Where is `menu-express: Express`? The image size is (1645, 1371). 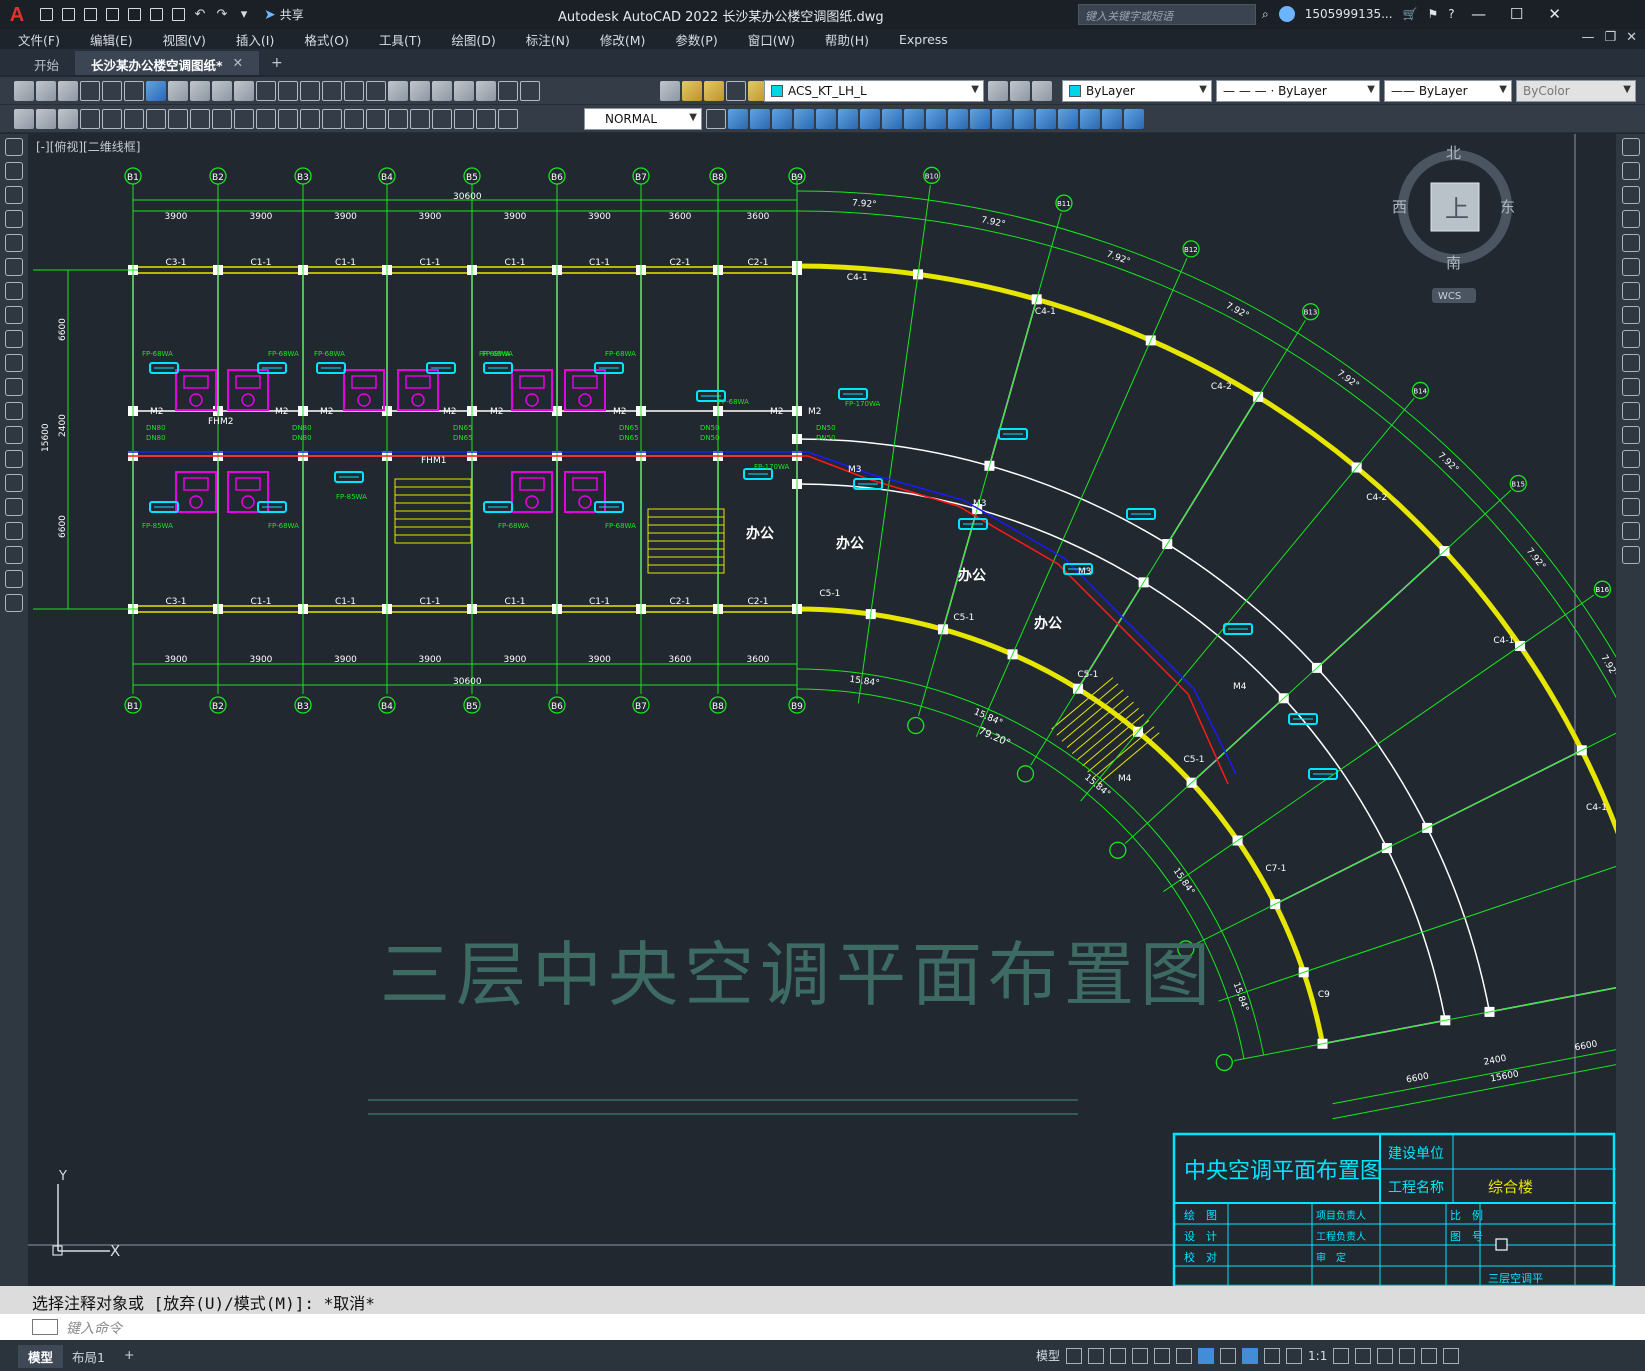
menu-express: Express is located at coordinates (923, 39).